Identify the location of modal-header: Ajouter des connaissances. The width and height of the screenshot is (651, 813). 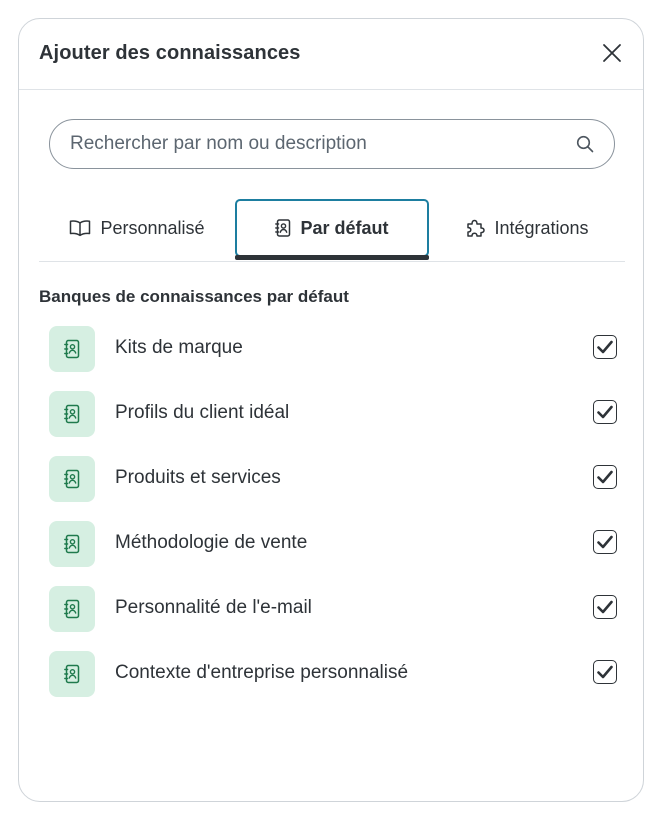
(331, 54).